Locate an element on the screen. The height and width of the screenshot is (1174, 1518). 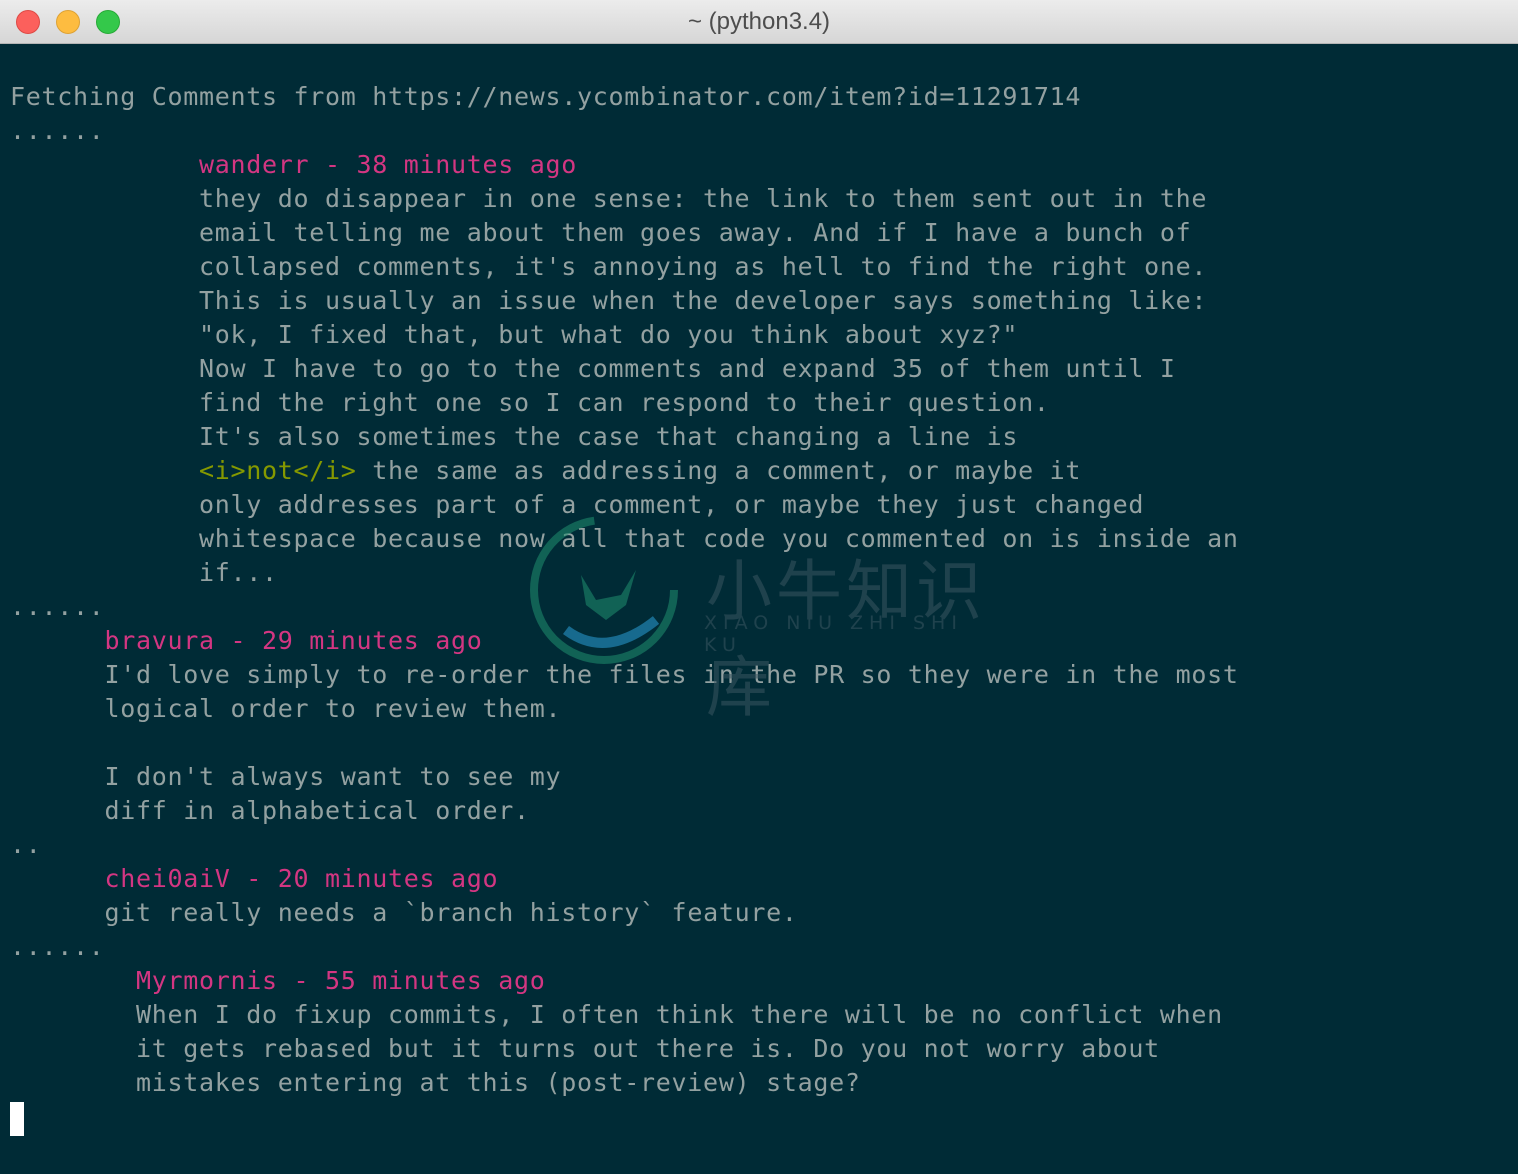
comment-text: diff in alphabetical order. is located at coordinates (317, 810).